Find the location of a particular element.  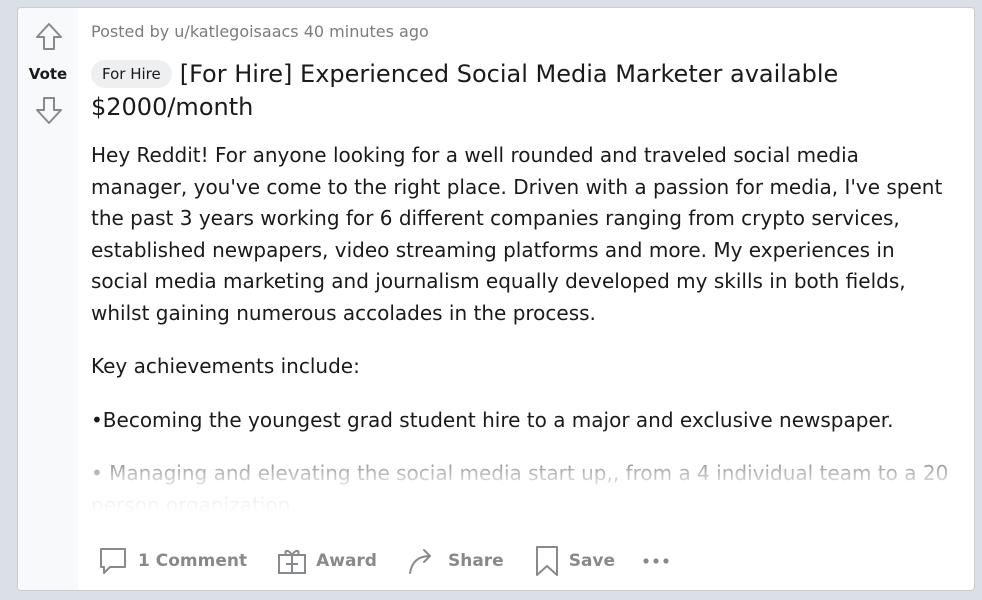

save-label: Save is located at coordinates (592, 561).